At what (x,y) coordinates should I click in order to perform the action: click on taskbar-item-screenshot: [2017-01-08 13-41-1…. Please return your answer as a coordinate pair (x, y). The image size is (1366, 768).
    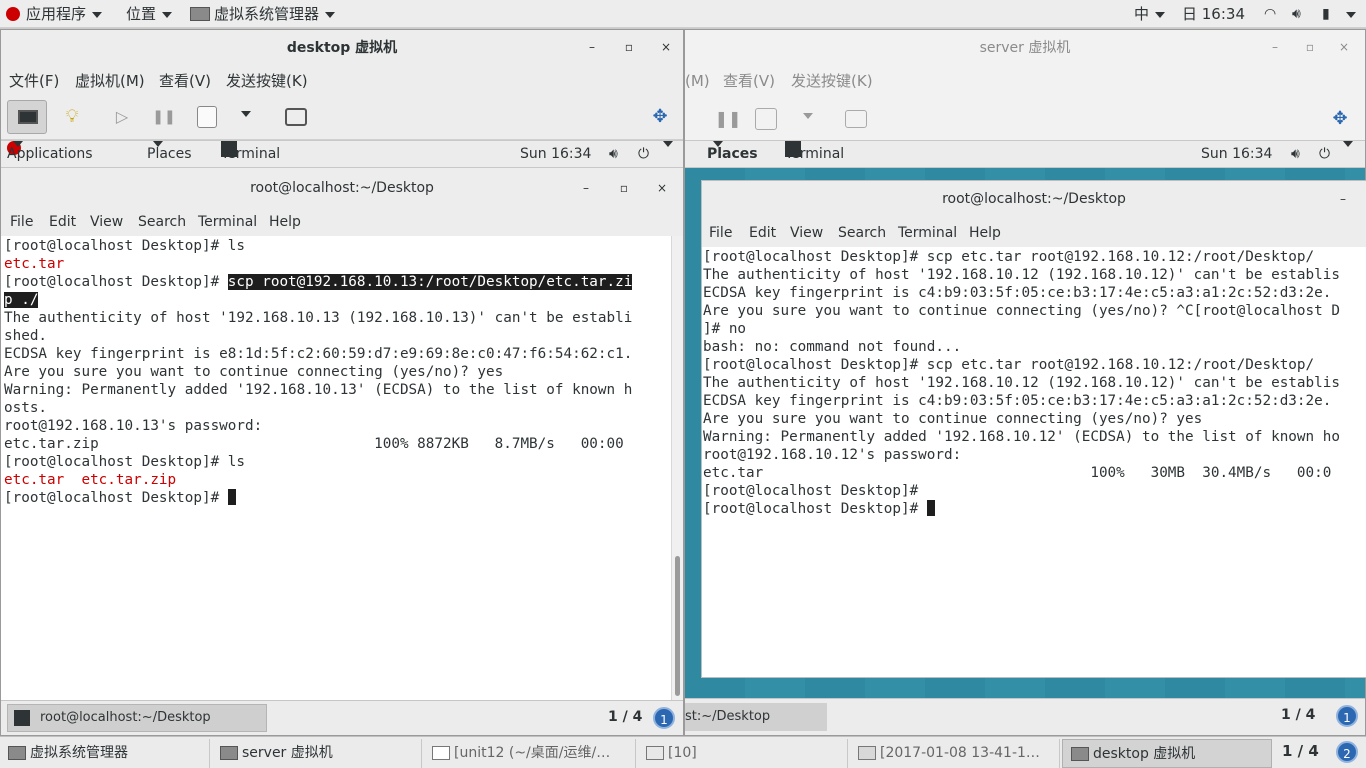
    Looking at the image, I should click on (955, 753).